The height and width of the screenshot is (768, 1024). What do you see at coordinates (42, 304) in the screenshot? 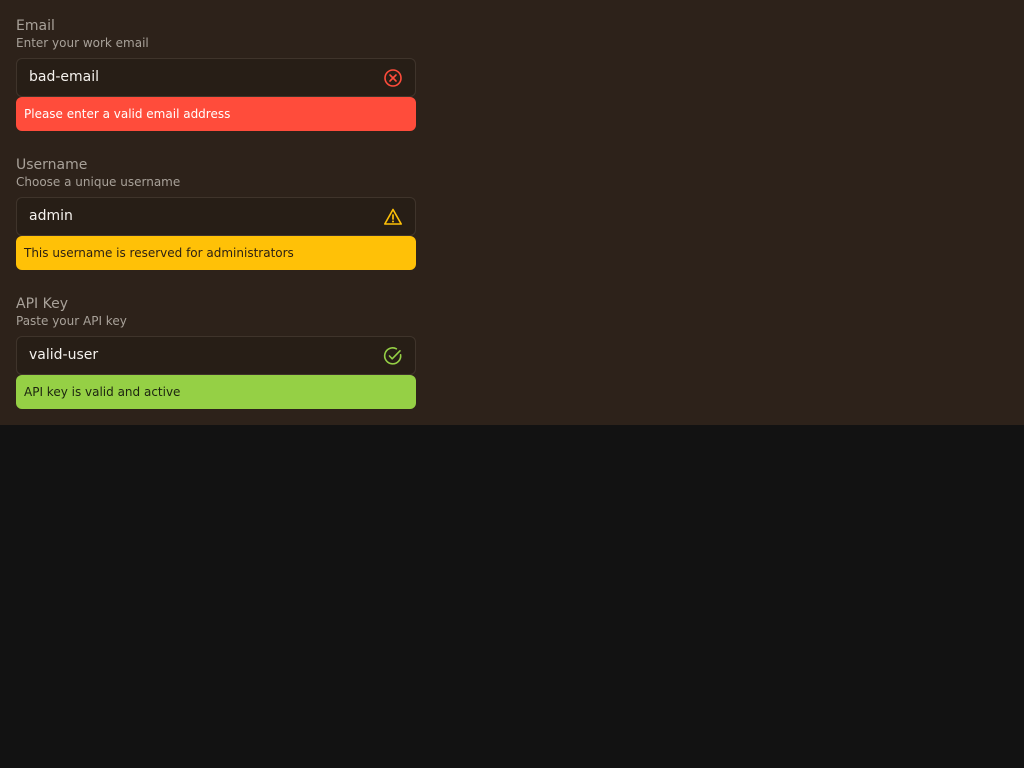
I see `api-key-label: API Key` at bounding box center [42, 304].